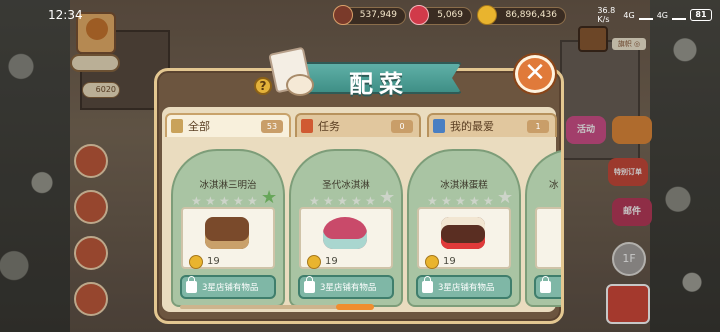 Image resolution: width=720 pixels, height=332 pixels. I want to click on scrollbar-track, so click(270, 307).